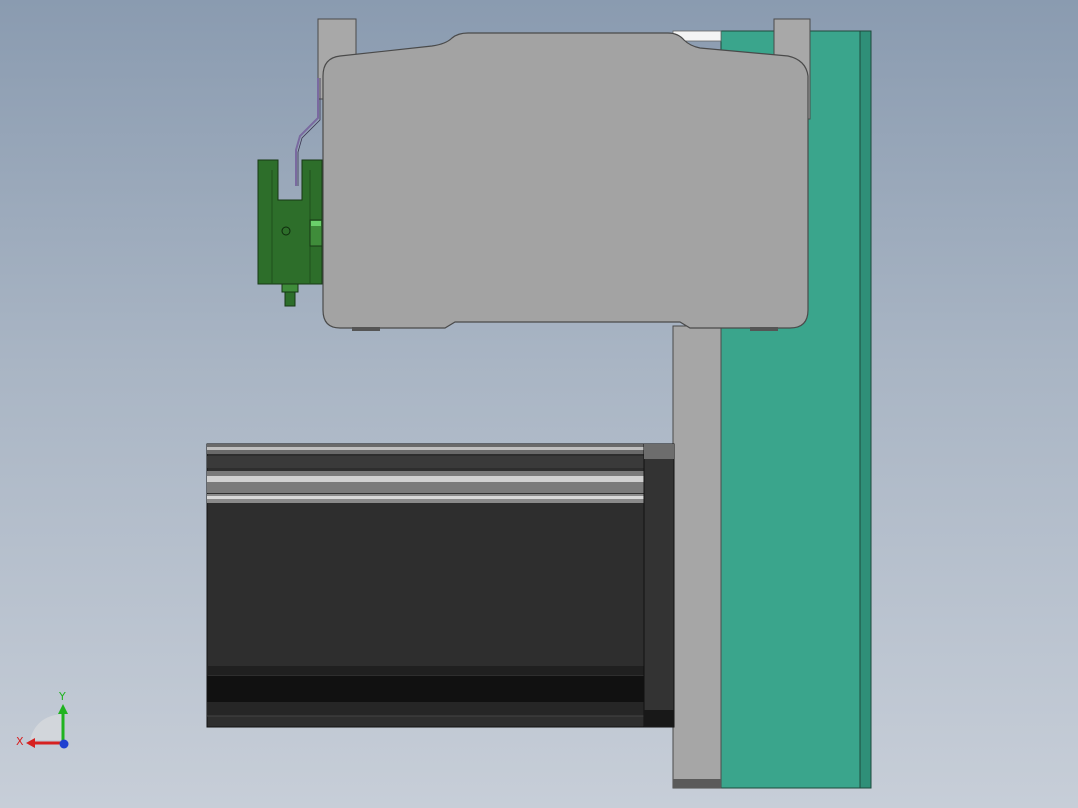  Describe the element at coordinates (42, 719) in the screenshot. I see `orientation-triad: Y X` at that location.